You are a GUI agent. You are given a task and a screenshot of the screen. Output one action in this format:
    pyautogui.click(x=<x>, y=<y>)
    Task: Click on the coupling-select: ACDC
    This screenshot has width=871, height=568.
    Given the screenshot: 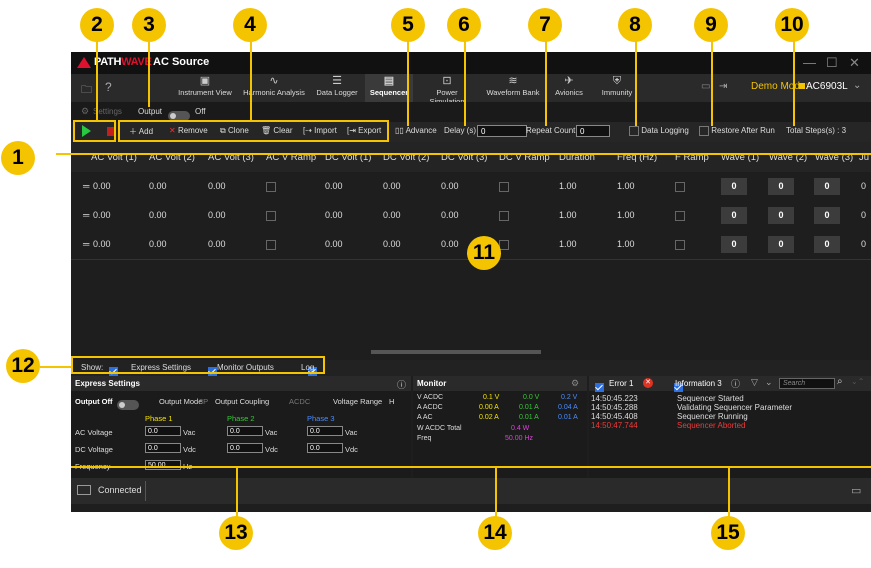 What is the action you would take?
    pyautogui.click(x=299, y=401)
    